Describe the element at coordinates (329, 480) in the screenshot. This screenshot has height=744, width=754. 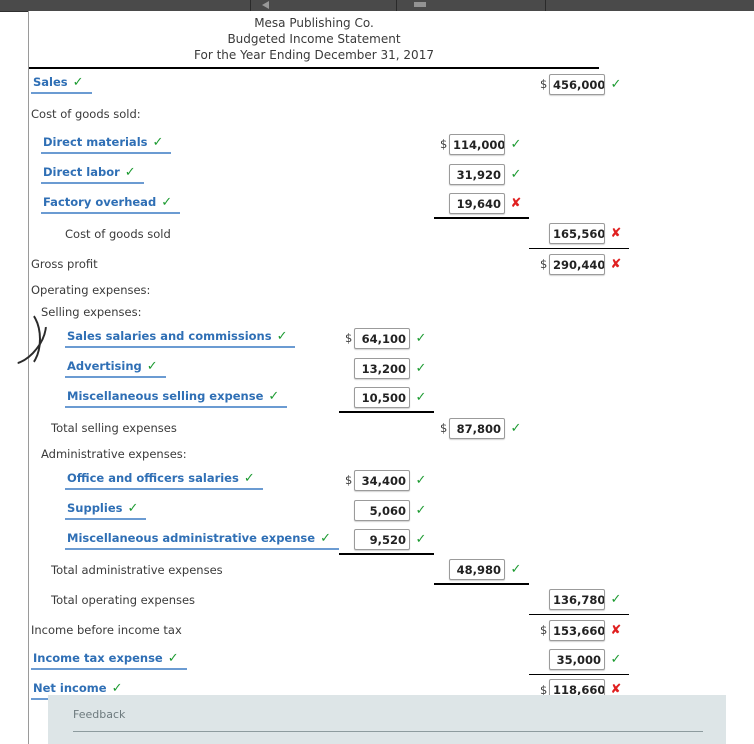
I see `table-row-office-salaries: Office and officers salaries ✓ $ 34,400 ✓` at that location.